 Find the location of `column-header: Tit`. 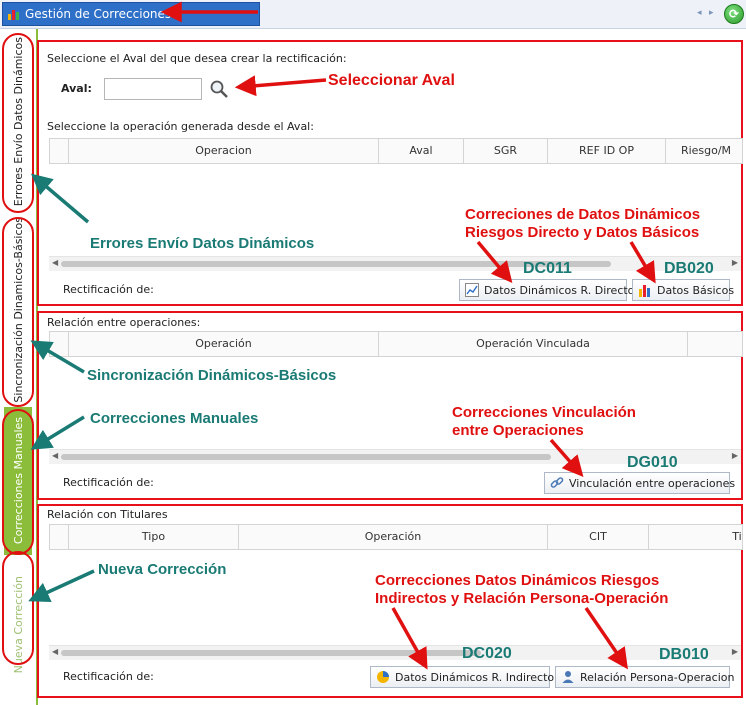

column-header: Tit is located at coordinates (695, 537).